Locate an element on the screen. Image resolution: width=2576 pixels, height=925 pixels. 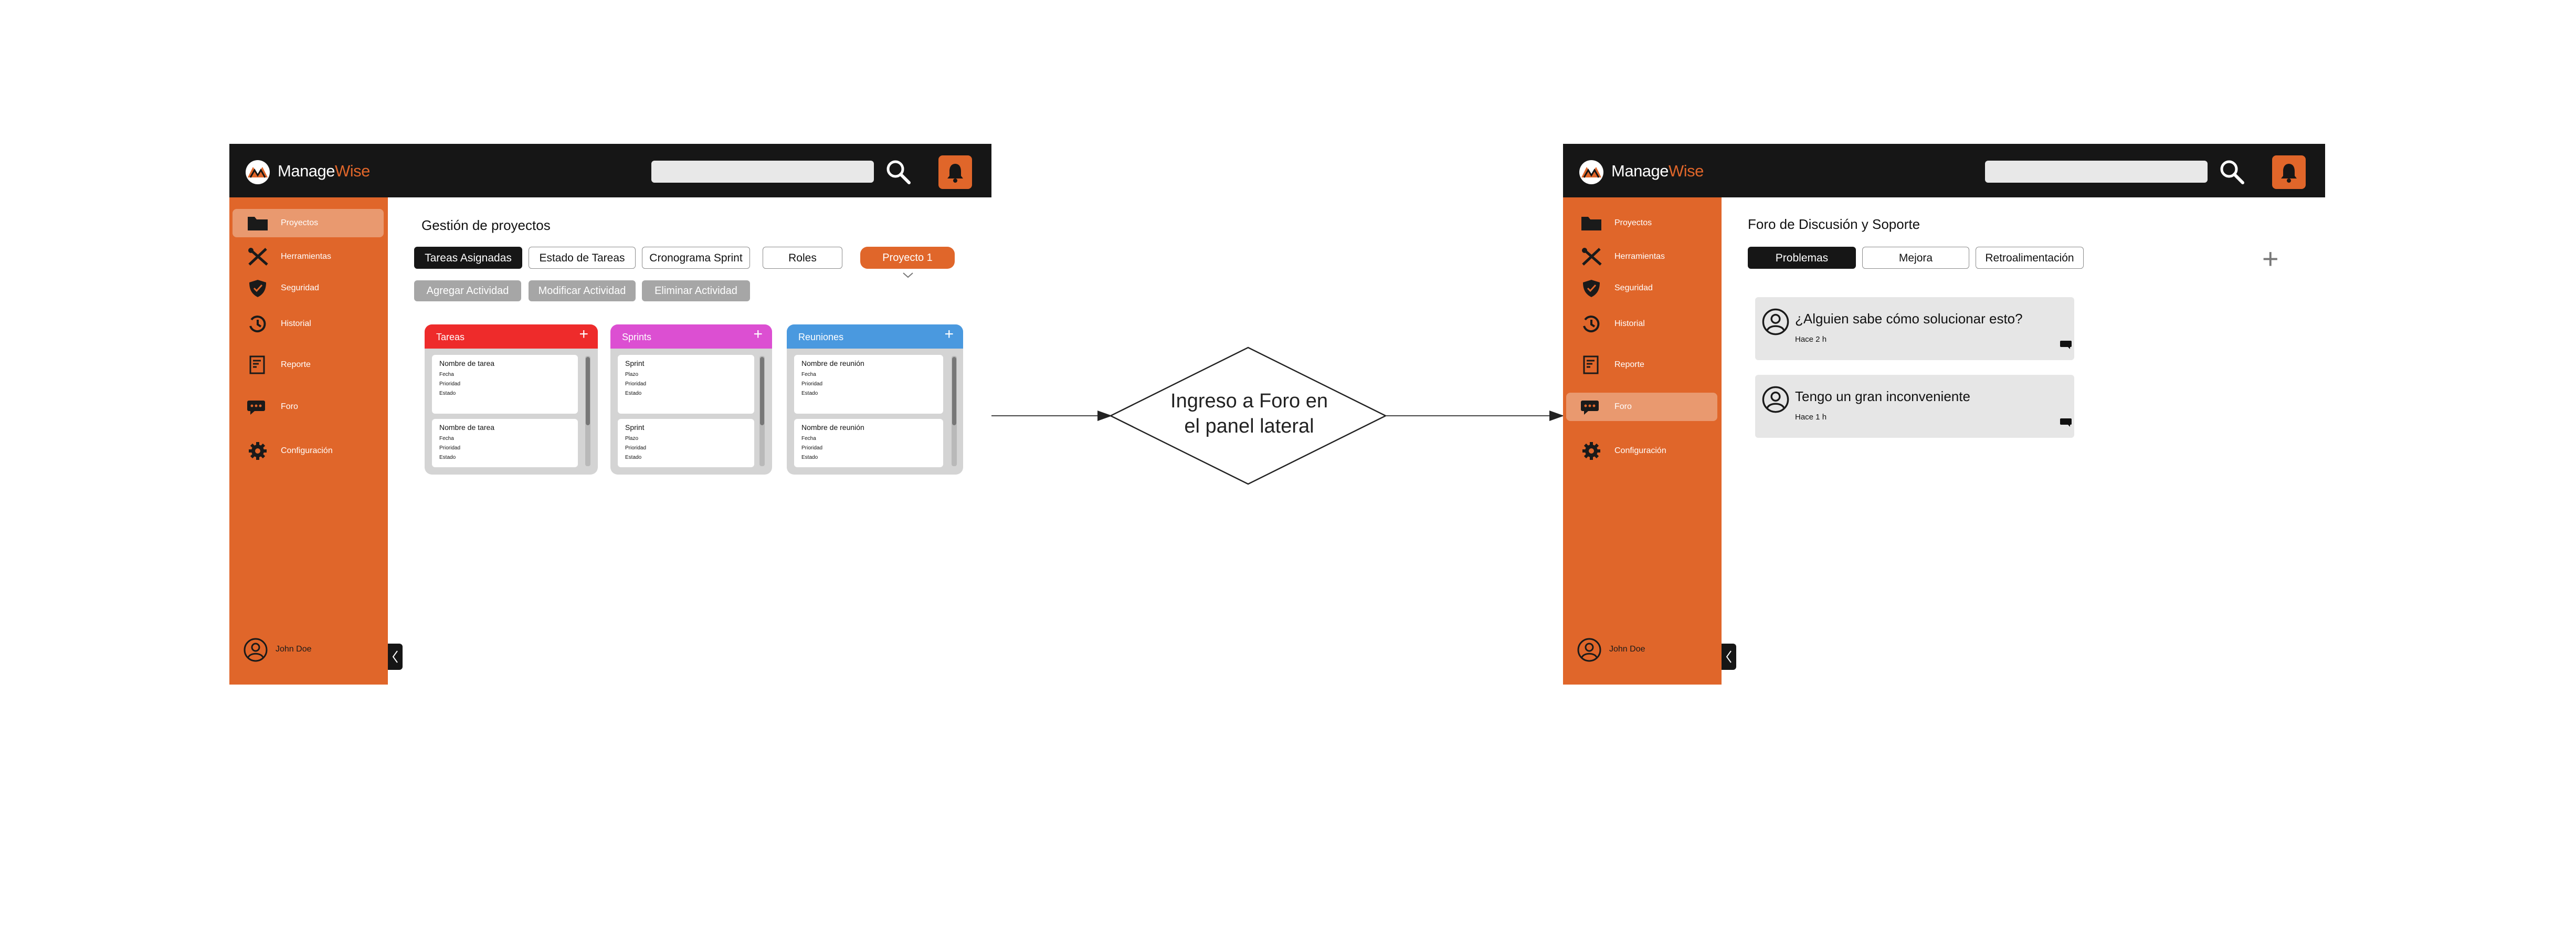
card-title: Nombre de reunión is located at coordinates (832, 428).